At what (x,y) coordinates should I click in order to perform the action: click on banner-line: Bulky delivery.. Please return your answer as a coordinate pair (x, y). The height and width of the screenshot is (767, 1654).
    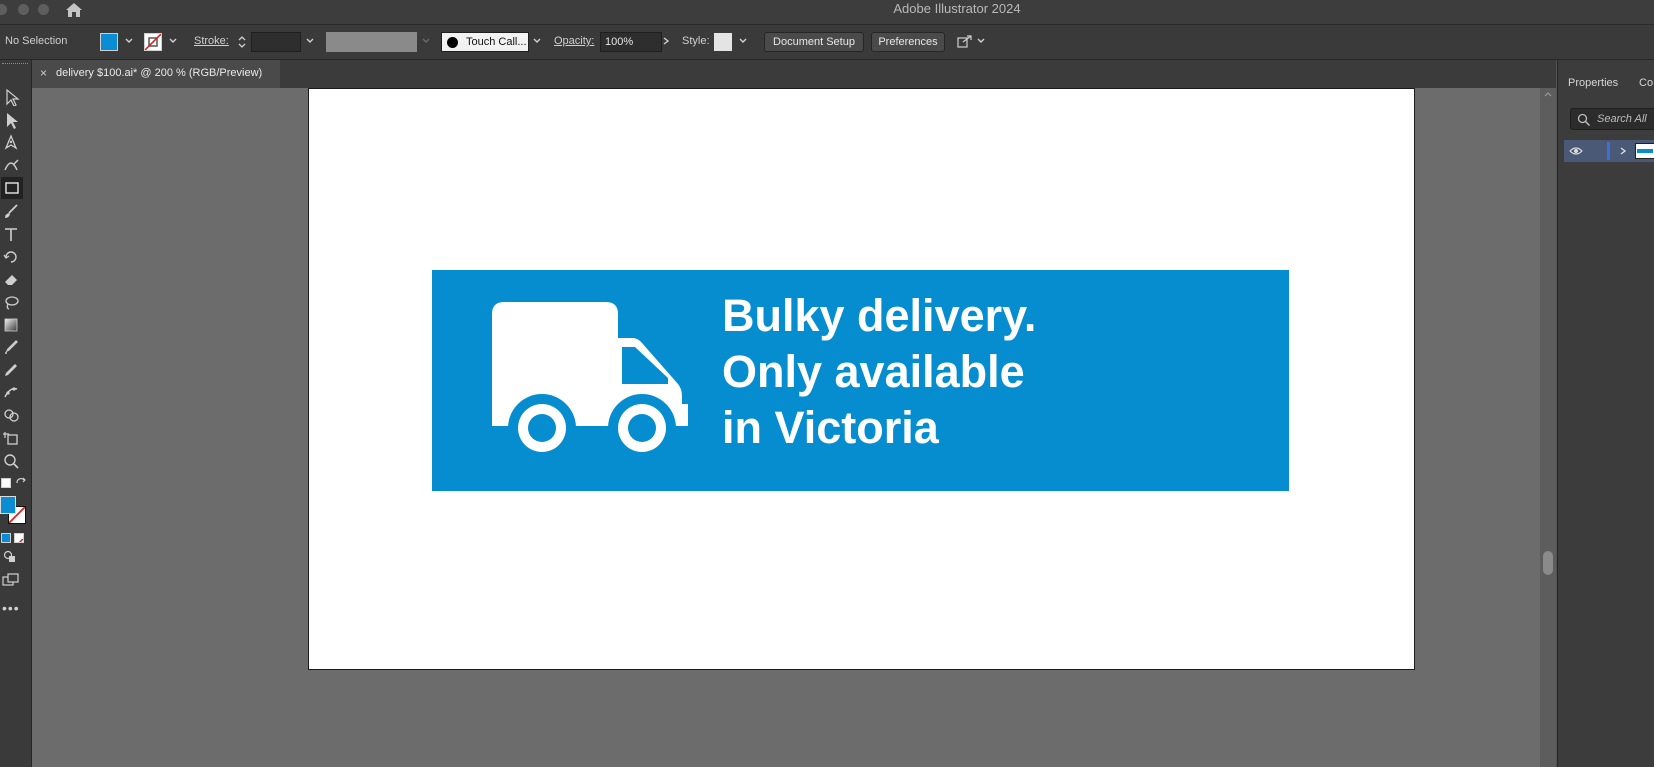
    Looking at the image, I should click on (879, 315).